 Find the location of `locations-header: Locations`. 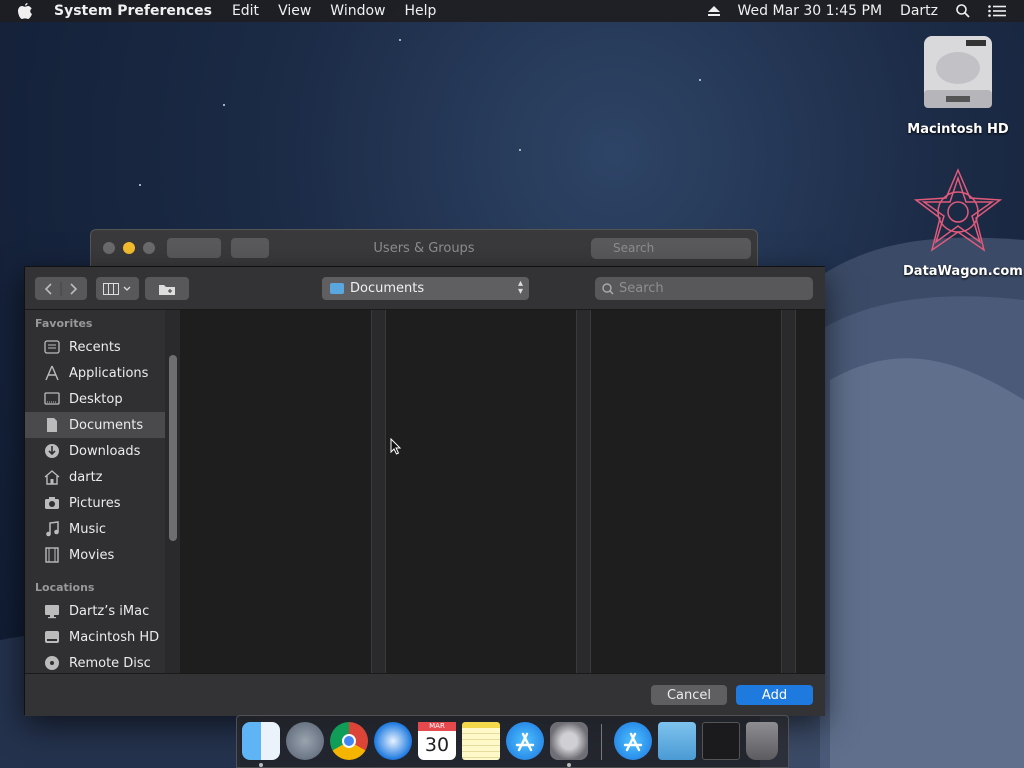

locations-header: Locations is located at coordinates (65, 587).